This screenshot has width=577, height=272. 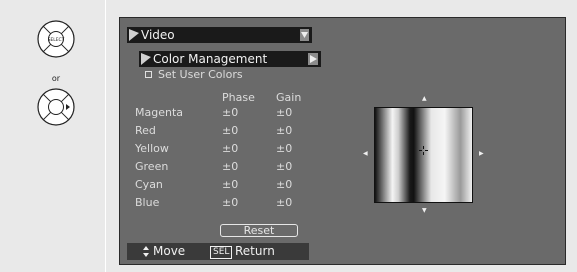 I want to click on row-cyan-gain: ±0, so click(x=284, y=184).